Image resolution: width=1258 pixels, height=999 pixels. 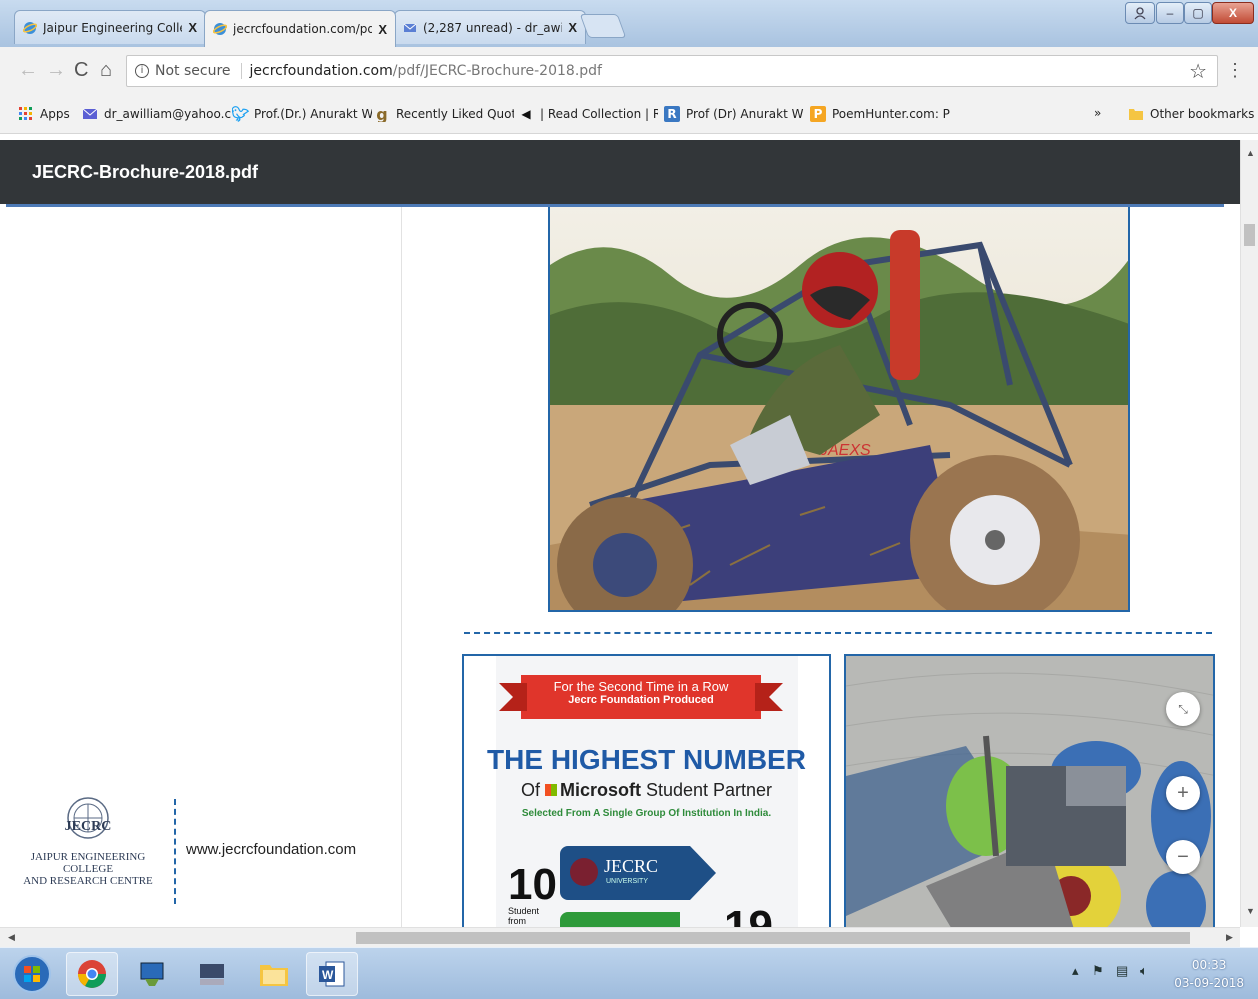 What do you see at coordinates (328, 975) in the screenshot?
I see `svg-text: W` at bounding box center [328, 975].